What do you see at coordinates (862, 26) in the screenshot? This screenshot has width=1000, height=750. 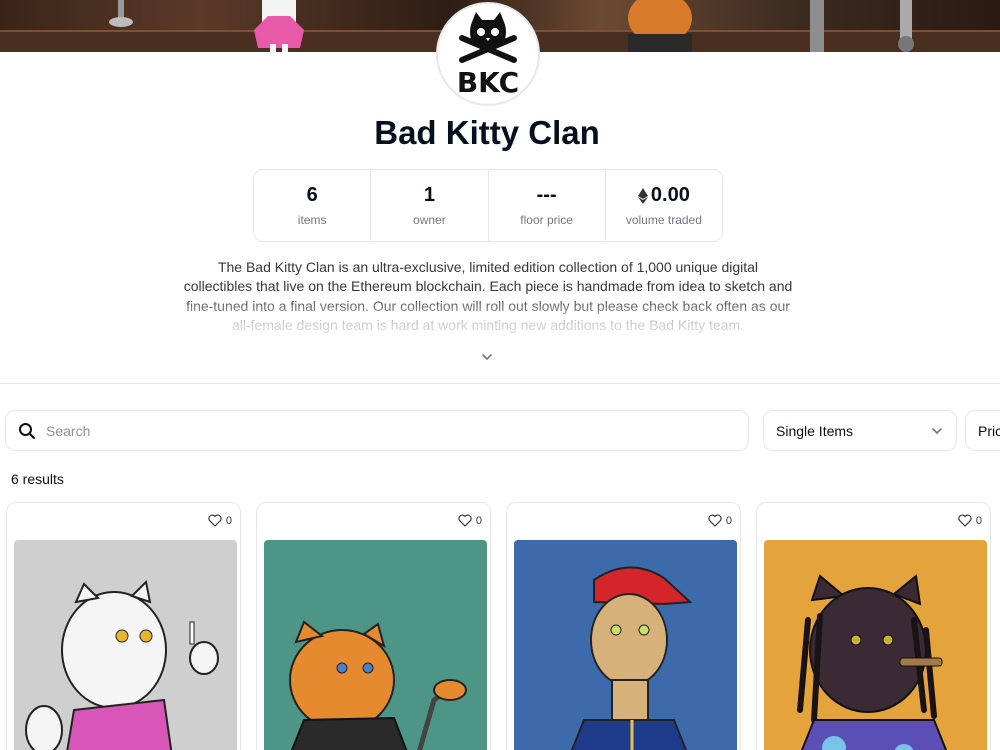 I see `banner-bar-taps` at bounding box center [862, 26].